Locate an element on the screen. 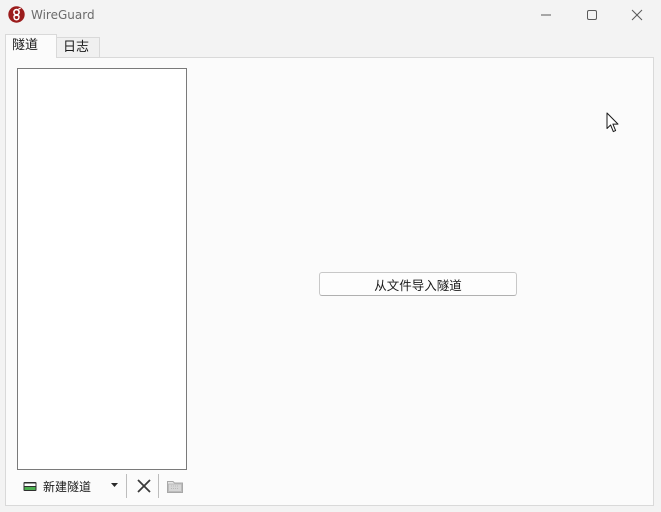  maximize-button is located at coordinates (592, 15).